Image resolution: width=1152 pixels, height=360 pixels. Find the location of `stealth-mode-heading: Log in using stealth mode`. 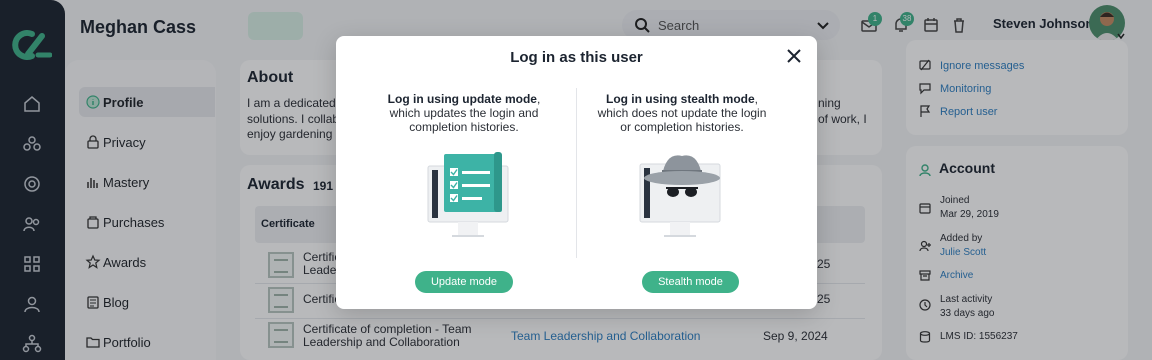

stealth-mode-heading: Log in using stealth mode is located at coordinates (680, 99).